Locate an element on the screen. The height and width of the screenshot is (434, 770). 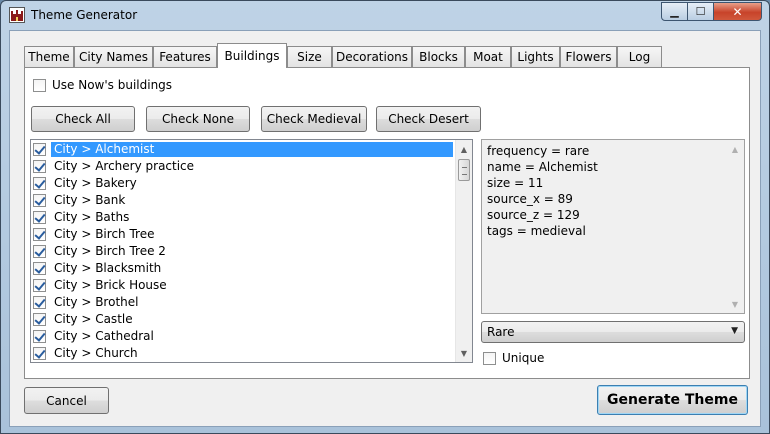
list-item-label: City > Bakery is located at coordinates (95, 183).